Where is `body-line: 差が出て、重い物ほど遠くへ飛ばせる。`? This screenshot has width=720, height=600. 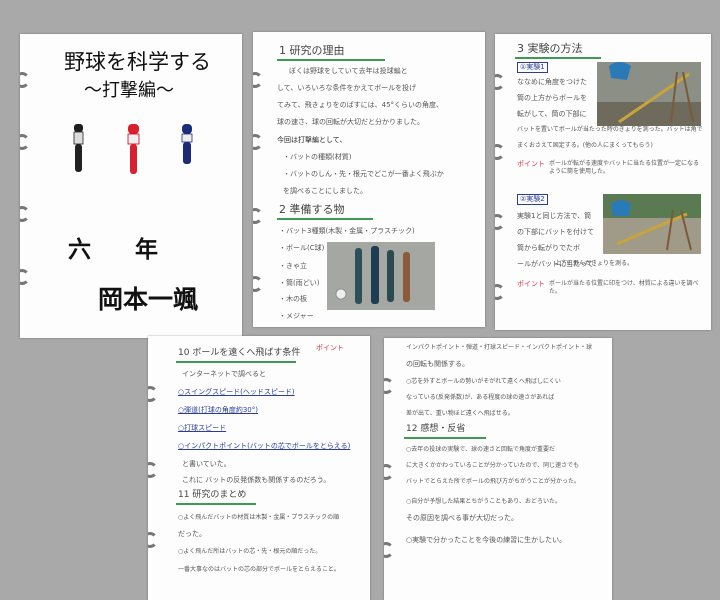 body-line: 差が出て、重い物ほど遠くへ飛ばせる。 is located at coordinates (460, 413).